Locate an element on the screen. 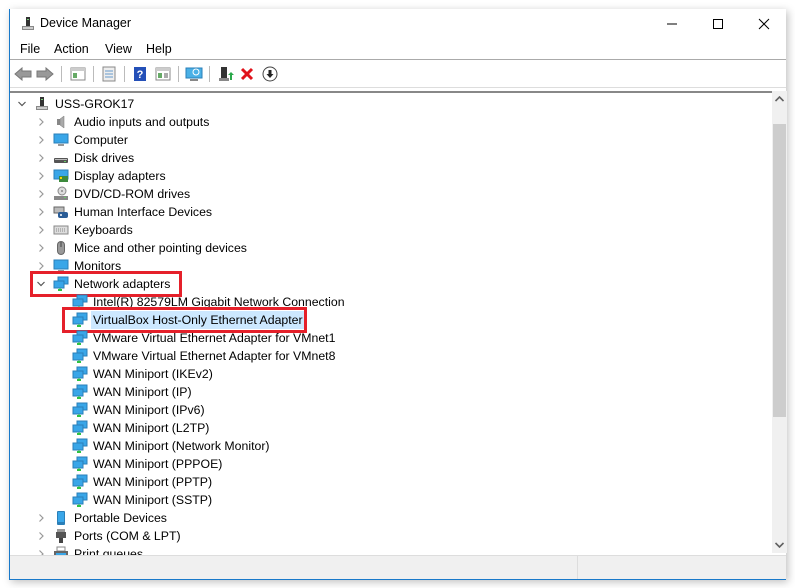 Image resolution: width=795 pixels, height=588 pixels. menu-help: Help is located at coordinates (159, 49).